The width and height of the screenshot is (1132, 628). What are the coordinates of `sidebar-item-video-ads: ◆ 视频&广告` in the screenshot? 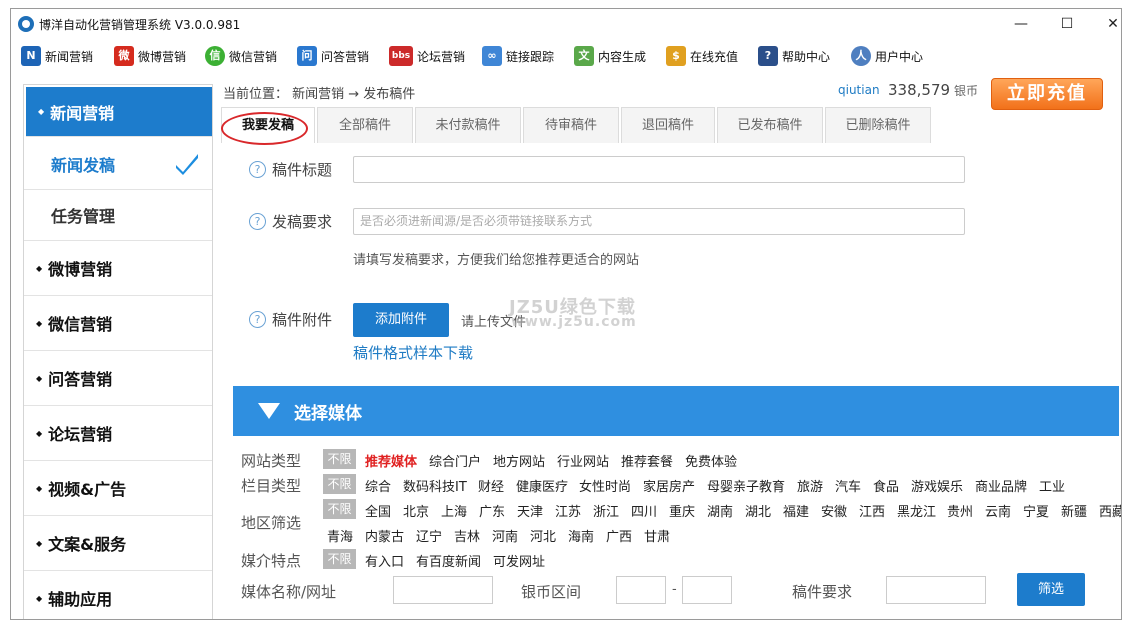 It's located at (118, 488).